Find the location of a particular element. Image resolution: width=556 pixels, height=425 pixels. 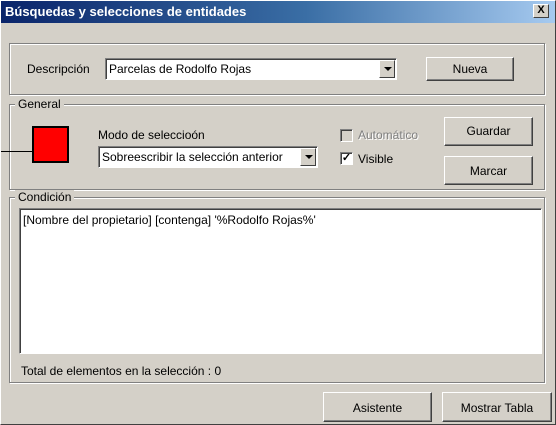

new-button-label: Nueva is located at coordinates (470, 69).